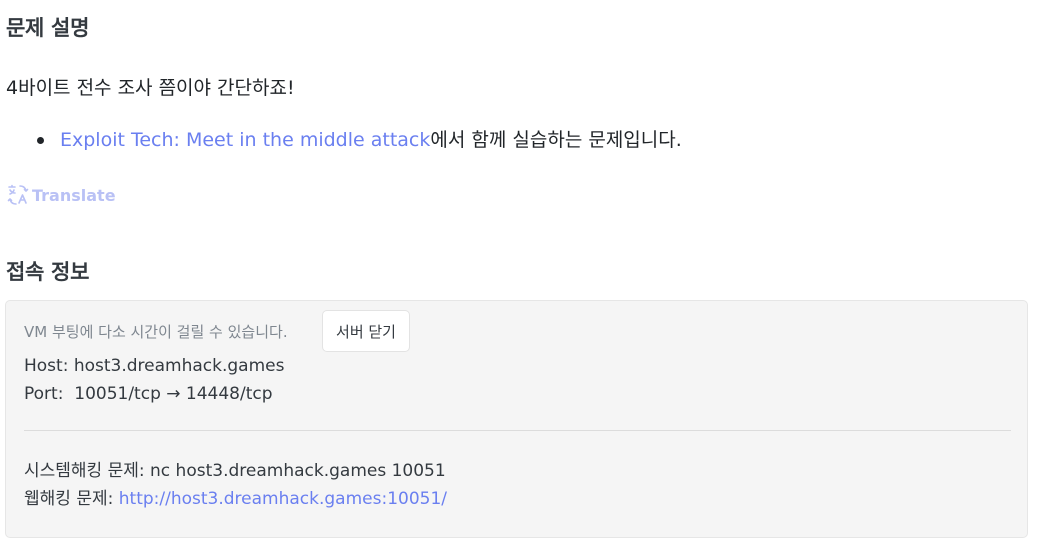 Image resolution: width=1044 pixels, height=544 pixels. I want to click on bullet-dot, so click(40, 140).